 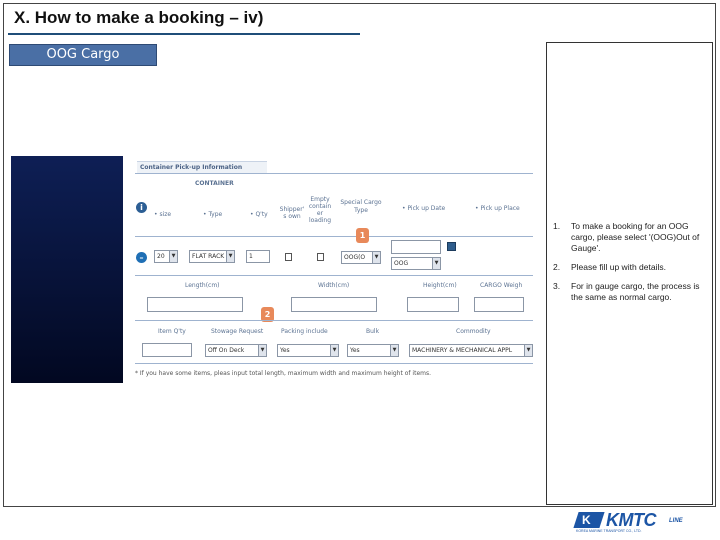 What do you see at coordinates (259, 214) in the screenshot?
I see `col-qty: • Q'ty` at bounding box center [259, 214].